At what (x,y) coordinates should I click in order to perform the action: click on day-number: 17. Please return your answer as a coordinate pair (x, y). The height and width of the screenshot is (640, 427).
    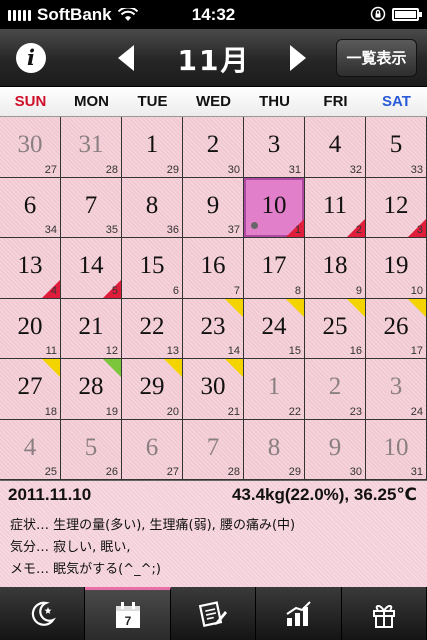
    Looking at the image, I should click on (274, 265).